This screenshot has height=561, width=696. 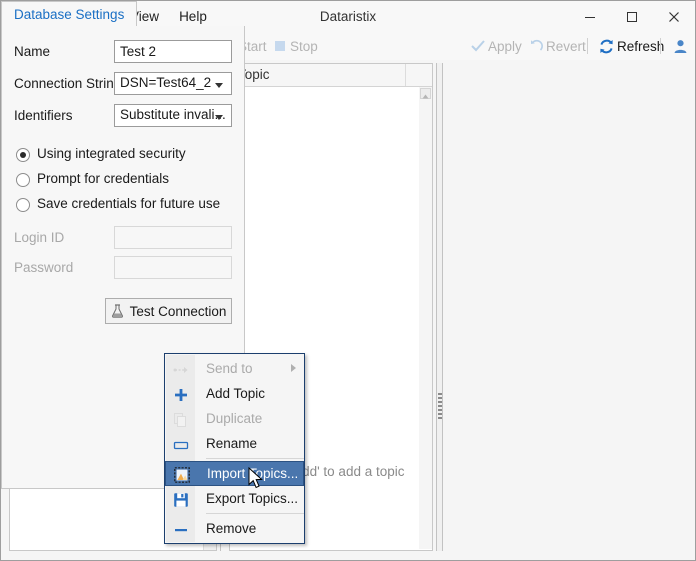 What do you see at coordinates (181, 499) in the screenshot?
I see `save-icon` at bounding box center [181, 499].